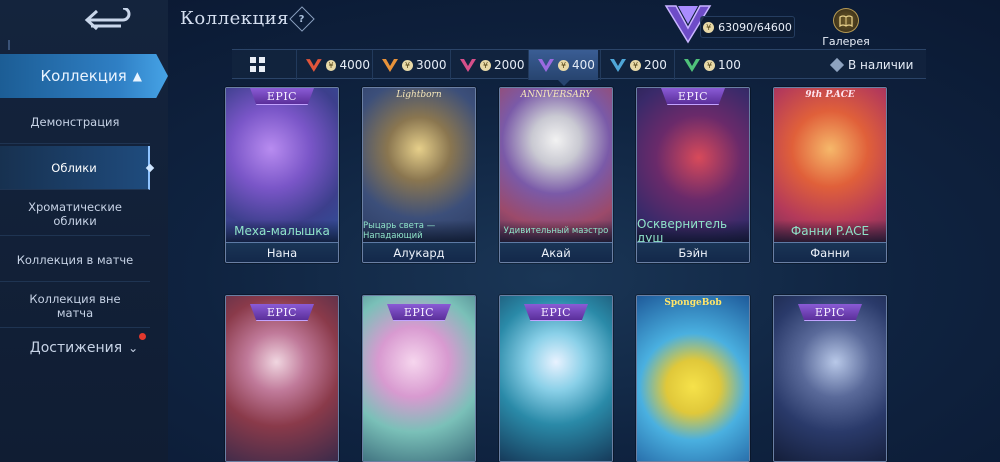 This screenshot has height=462, width=1000. What do you see at coordinates (76, 348) in the screenshot?
I see `nav-achievements-label: Достижения` at bounding box center [76, 348].